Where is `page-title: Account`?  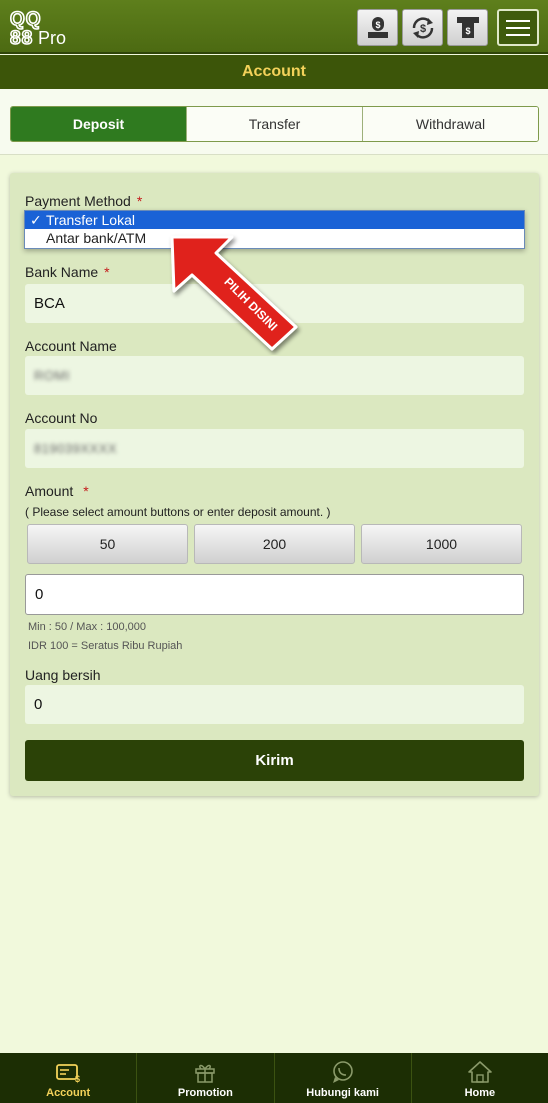 page-title: Account is located at coordinates (274, 72).